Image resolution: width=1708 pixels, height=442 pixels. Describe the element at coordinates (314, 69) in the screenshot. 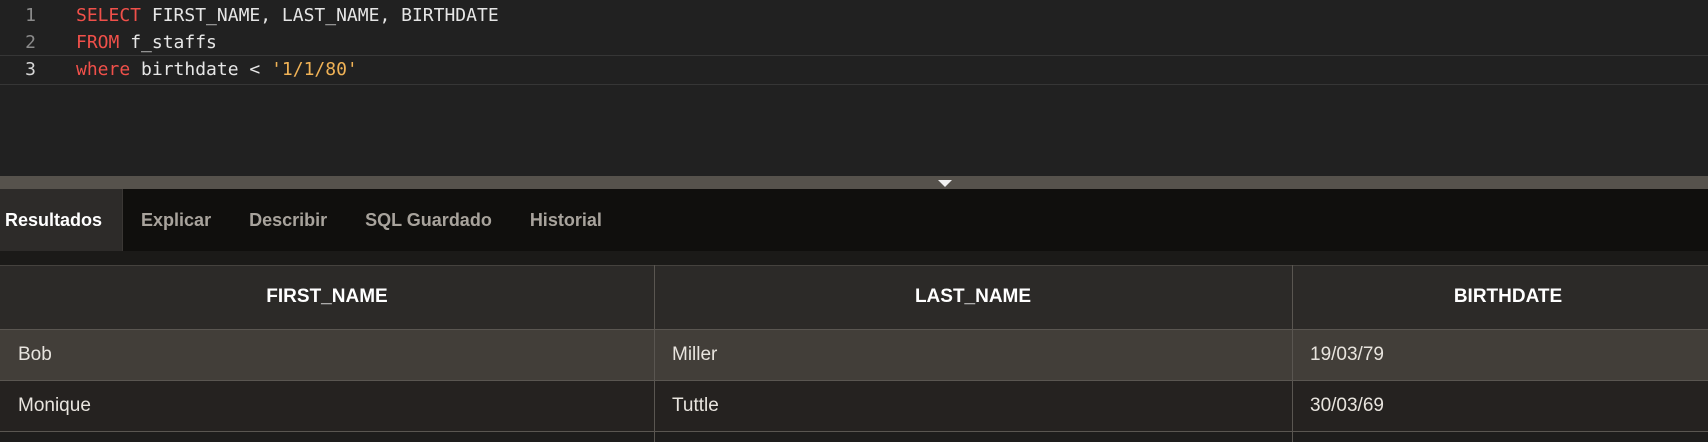

I see `string-token: '1/1/80'` at that location.